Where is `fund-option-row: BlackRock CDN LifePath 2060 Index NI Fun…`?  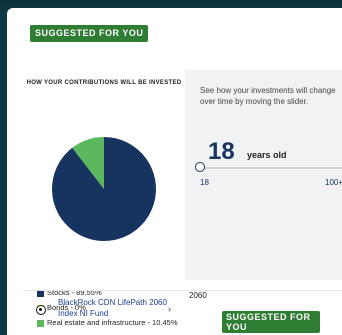 fund-option-row: BlackRock CDN LifePath 2060 Index NI Fun… is located at coordinates (182, 313).